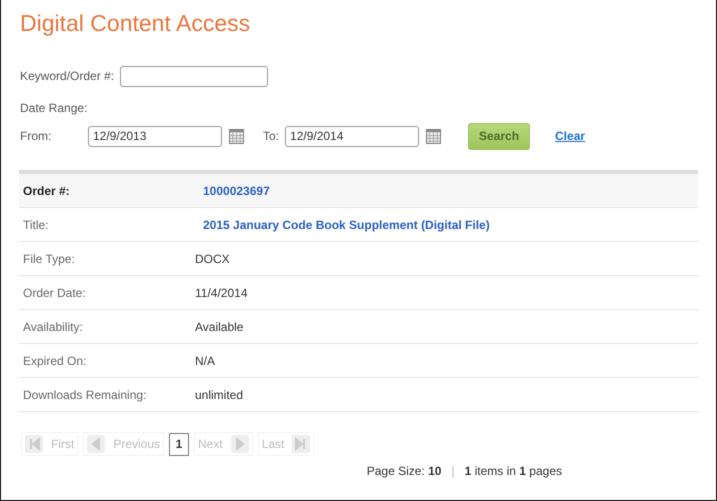 The width and height of the screenshot is (717, 501). Describe the element at coordinates (47, 191) in the screenshot. I see `field-label: Order #:` at that location.